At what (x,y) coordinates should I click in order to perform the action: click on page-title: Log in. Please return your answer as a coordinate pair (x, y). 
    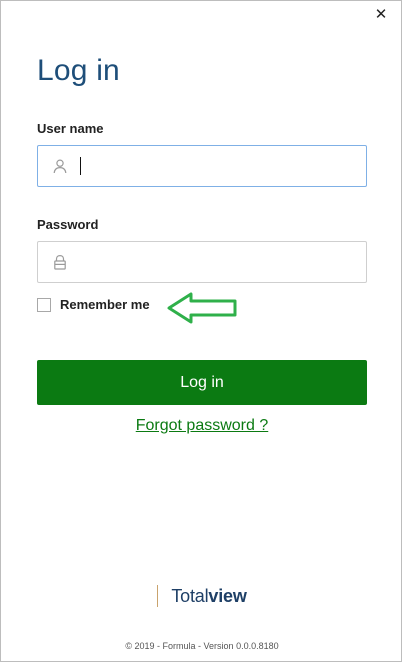
    Looking at the image, I should click on (78, 70).